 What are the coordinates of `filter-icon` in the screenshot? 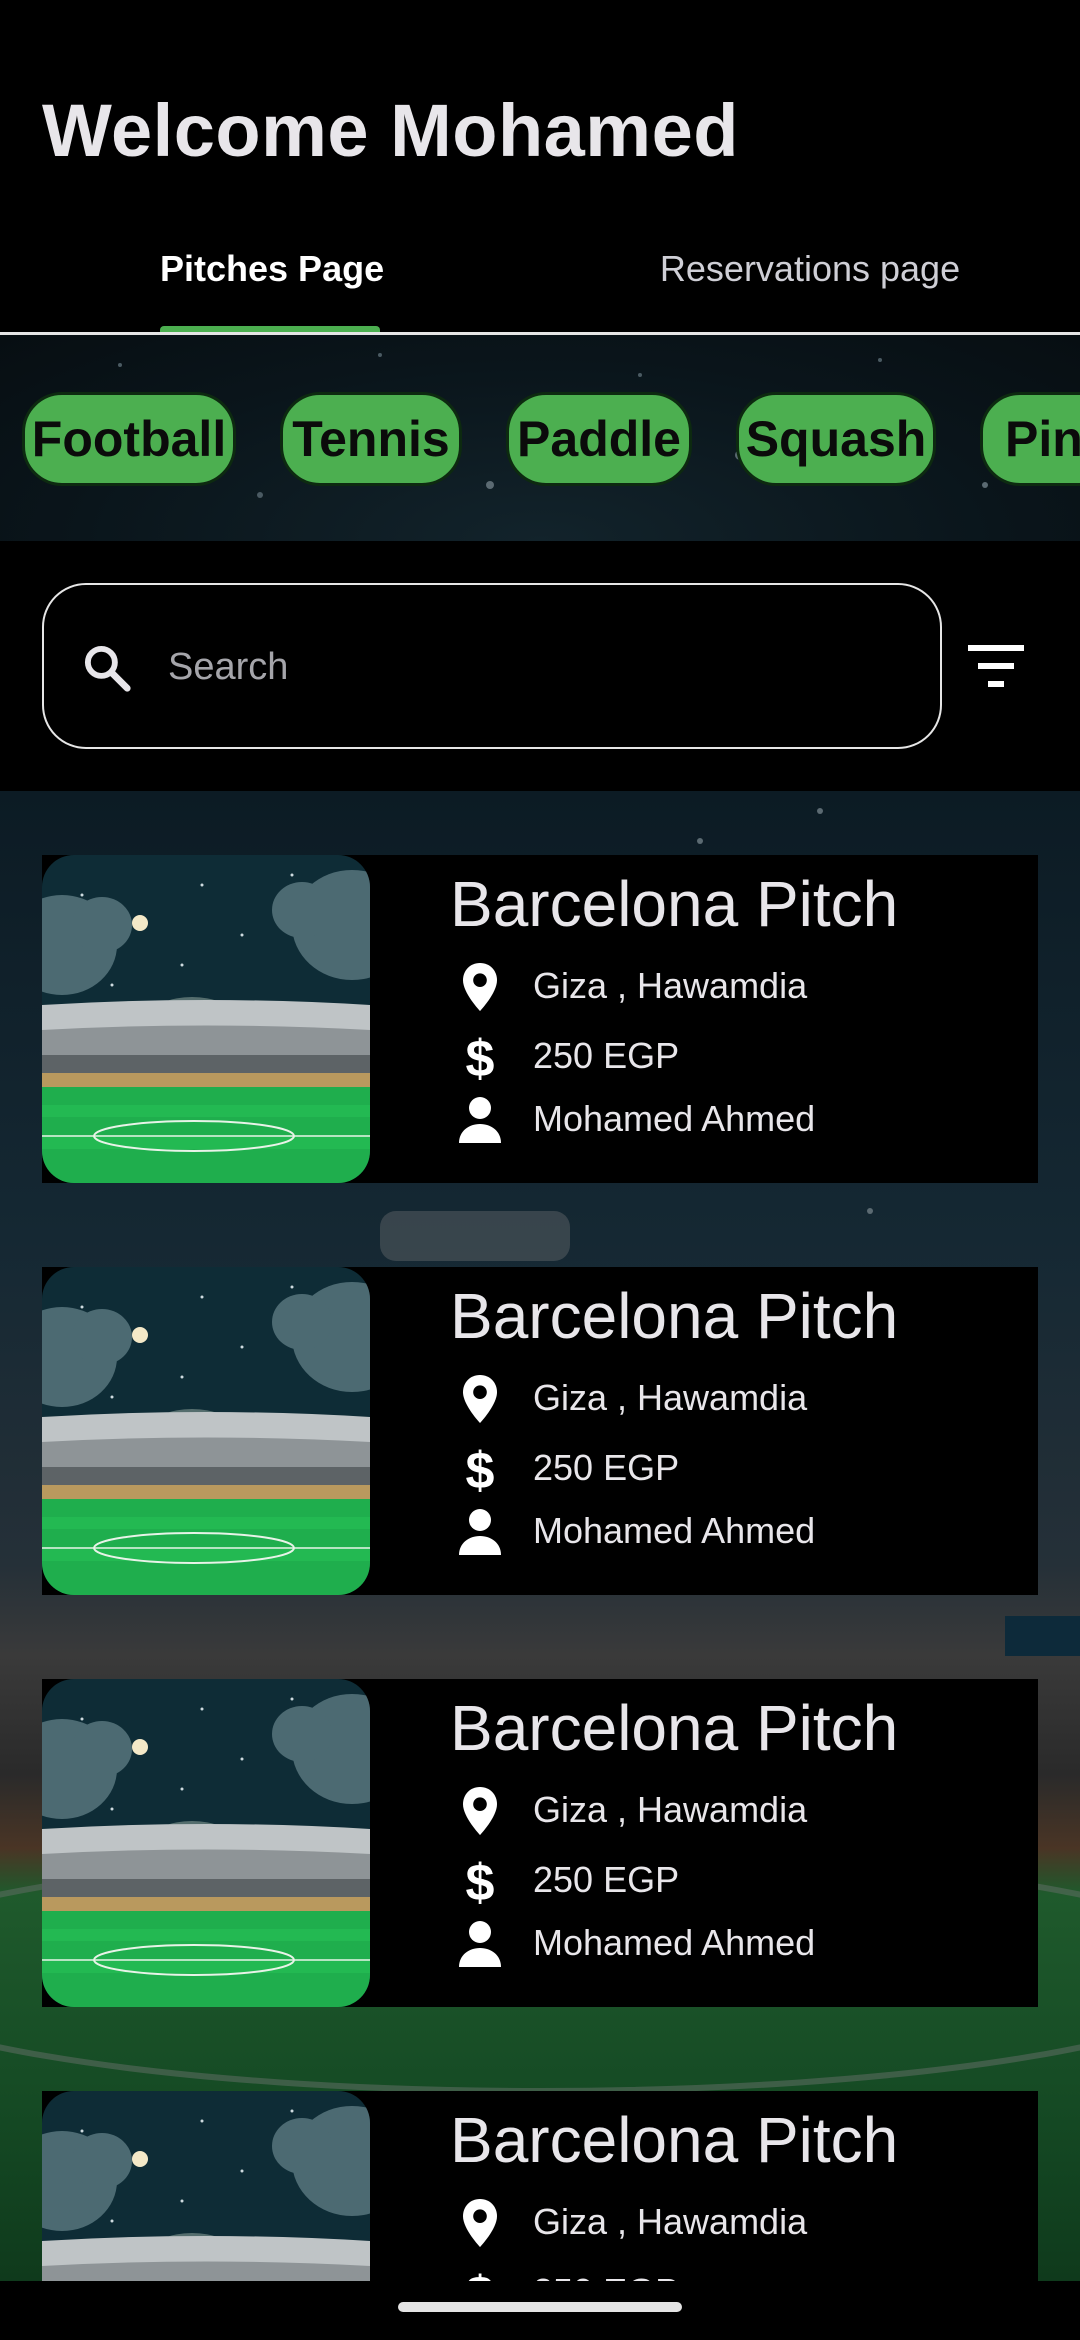 It's located at (1001, 666).